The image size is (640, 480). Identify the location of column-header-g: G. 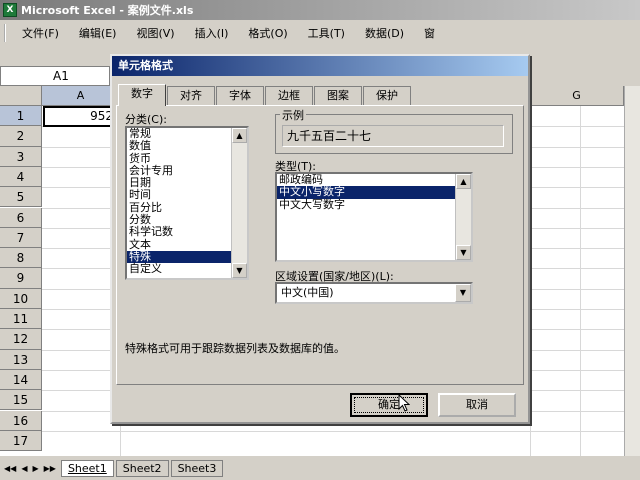
(577, 96).